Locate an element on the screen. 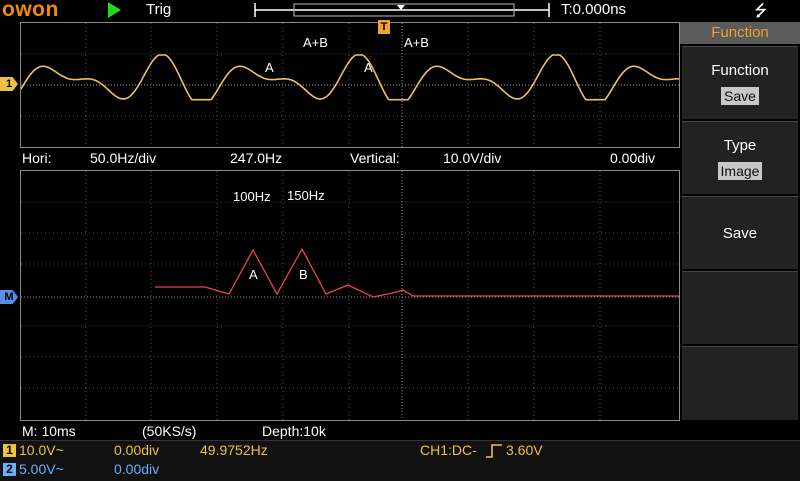 This screenshot has height=481, width=800. trigger-marker: T is located at coordinates (384, 27).